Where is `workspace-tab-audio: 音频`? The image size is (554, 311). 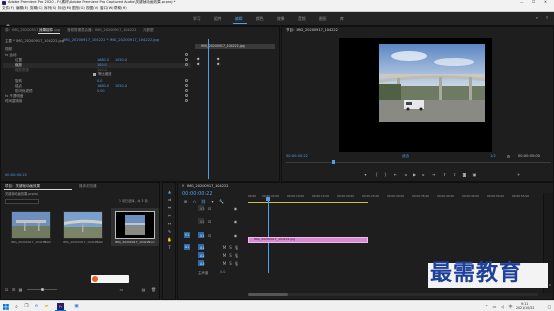
workspace-tab-audio: 音频 is located at coordinates (302, 19).